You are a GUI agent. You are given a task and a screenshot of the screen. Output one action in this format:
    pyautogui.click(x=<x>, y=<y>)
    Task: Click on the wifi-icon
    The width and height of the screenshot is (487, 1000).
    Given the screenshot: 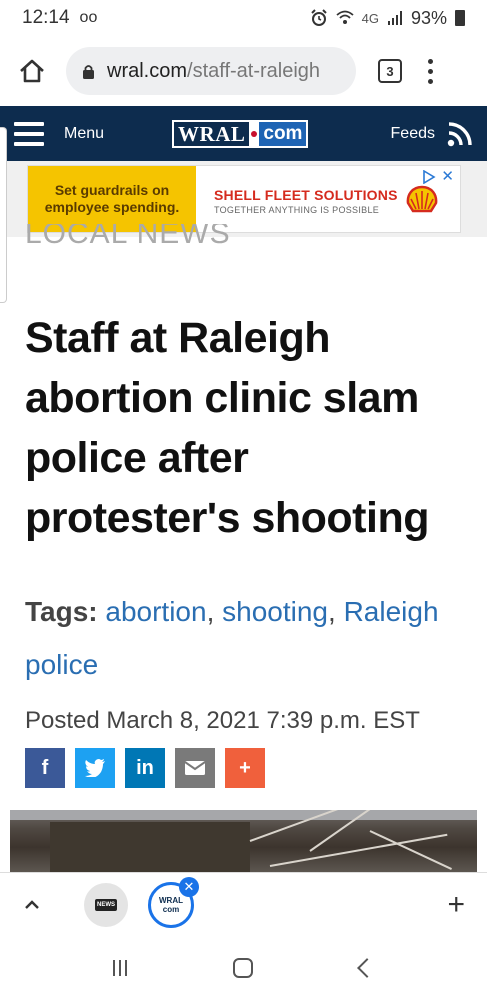 What is the action you would take?
    pyautogui.click(x=345, y=17)
    